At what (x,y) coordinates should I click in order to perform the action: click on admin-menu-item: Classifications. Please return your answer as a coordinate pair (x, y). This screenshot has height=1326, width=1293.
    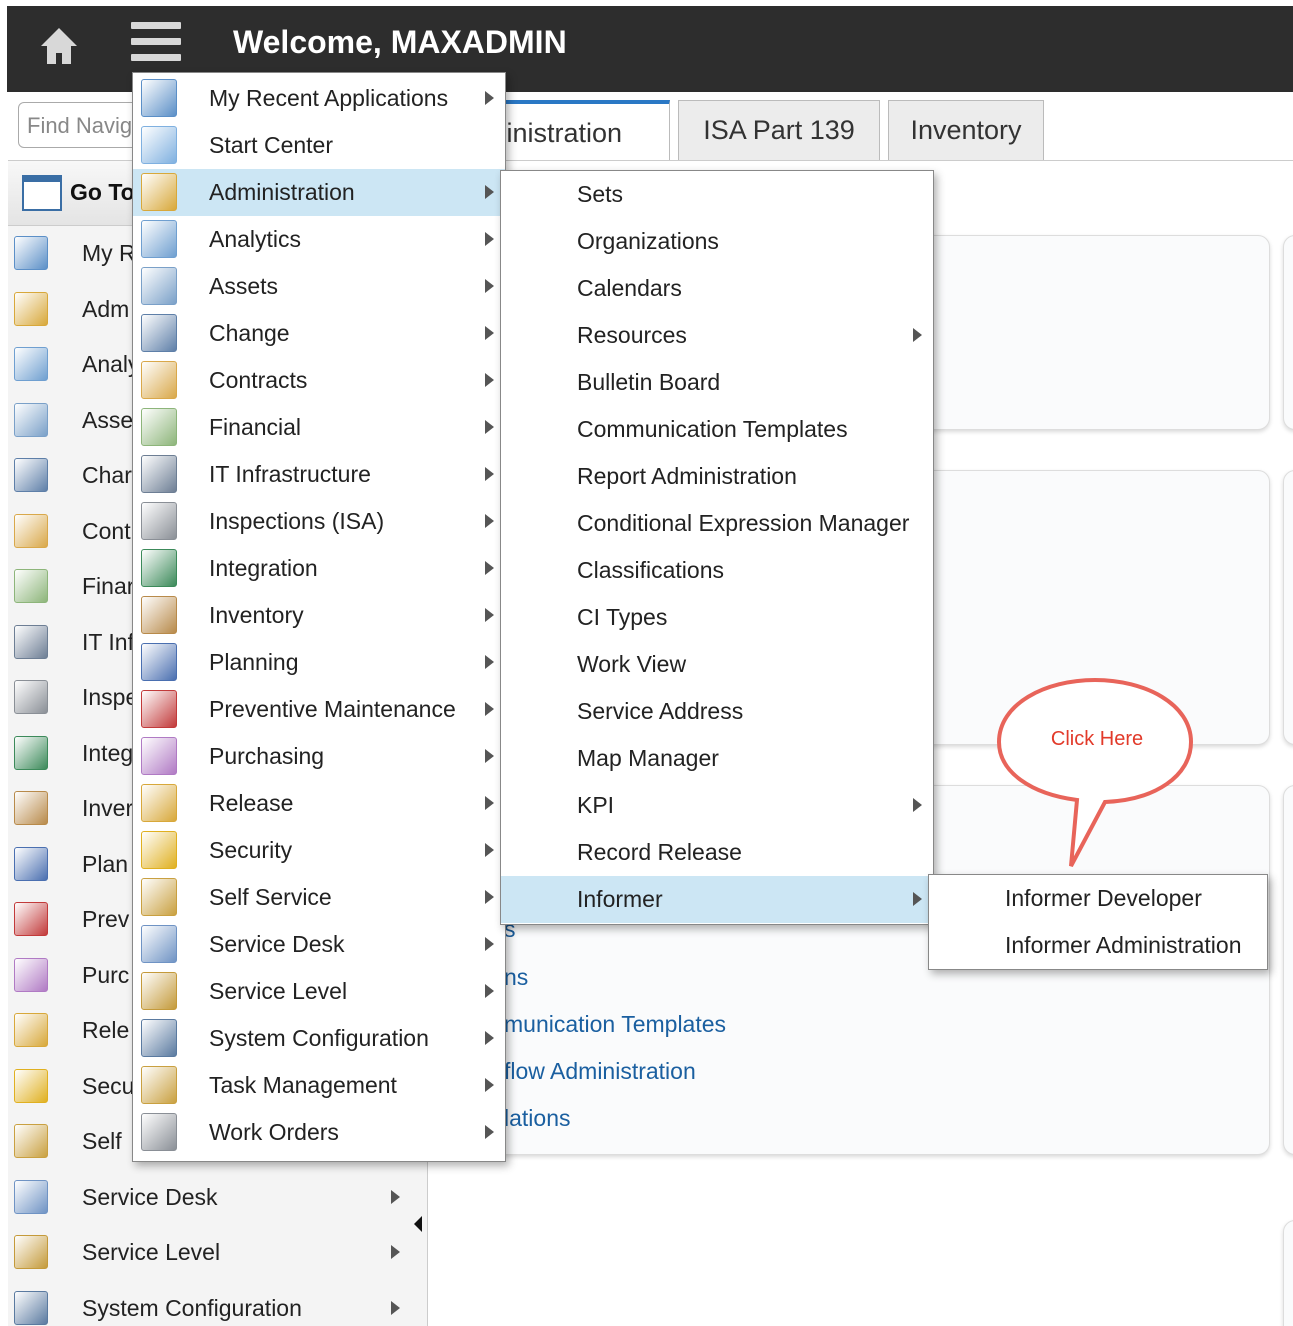
    Looking at the image, I should click on (717, 570).